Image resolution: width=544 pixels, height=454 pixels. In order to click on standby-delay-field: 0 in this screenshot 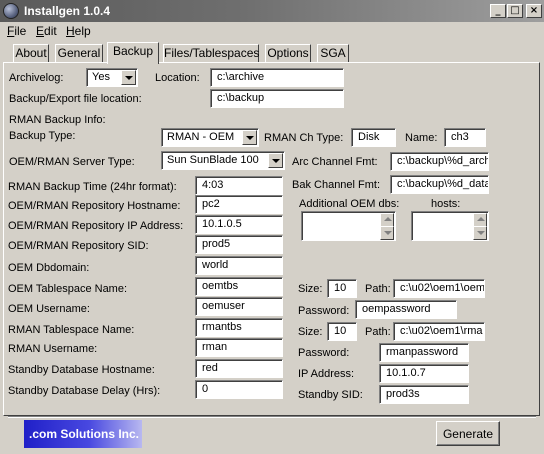, I will do `click(239, 389)`.